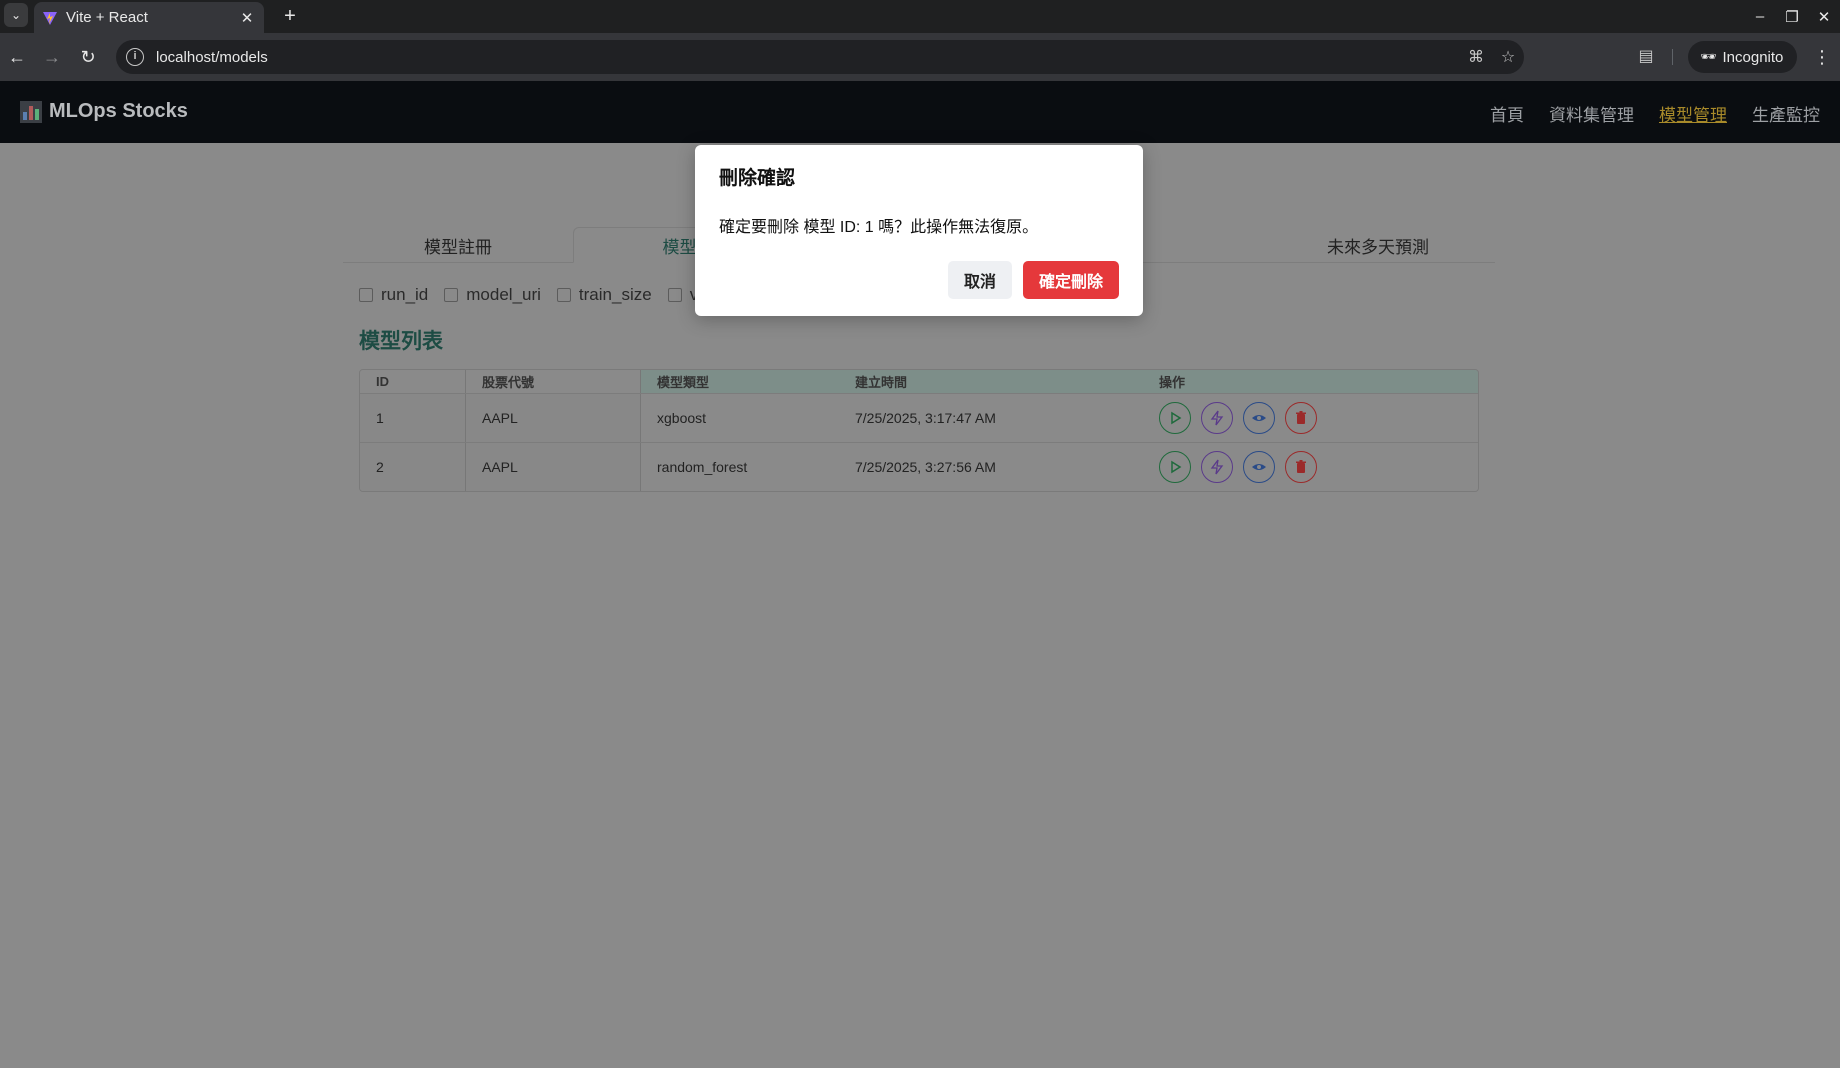 This screenshot has width=1840, height=1068. I want to click on reload-icon: ↻, so click(88, 57).